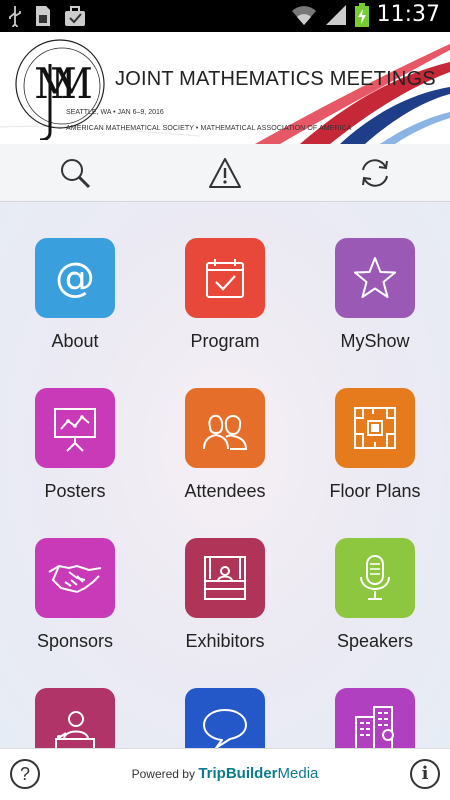  I want to click on battery-charging-icon, so click(361, 14).